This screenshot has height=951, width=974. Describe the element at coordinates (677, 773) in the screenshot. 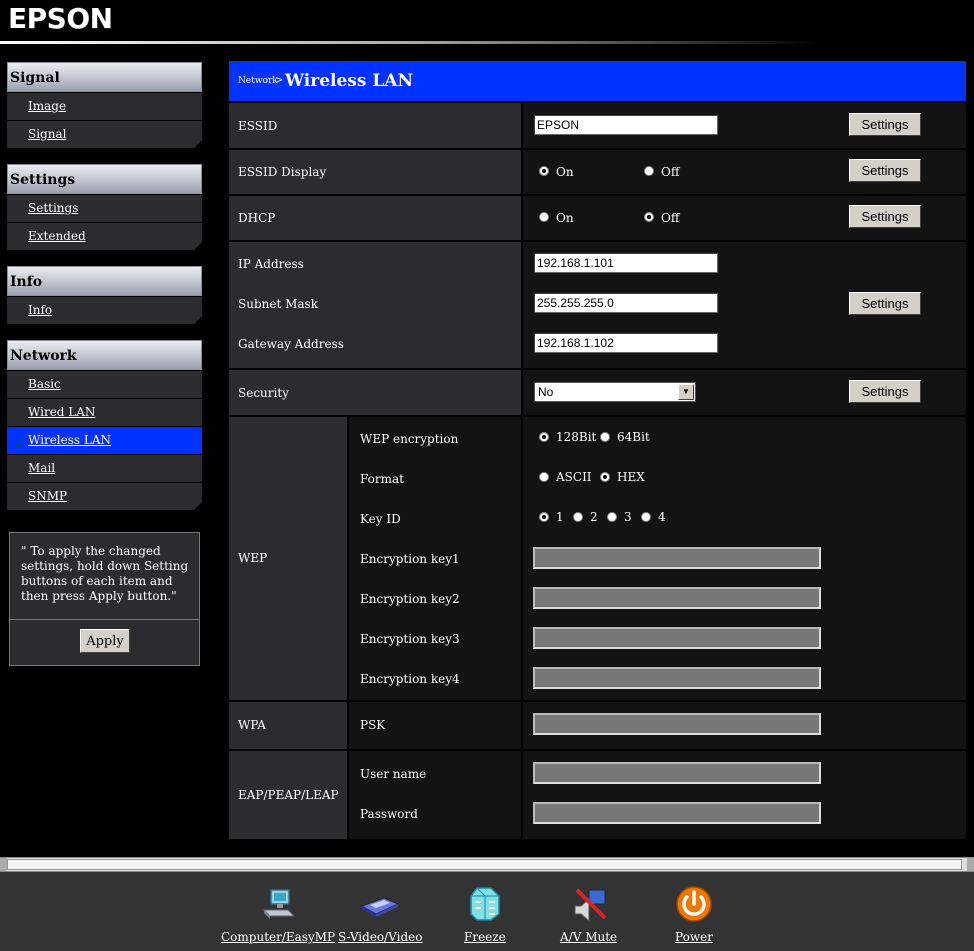

I see `user-name-input` at that location.